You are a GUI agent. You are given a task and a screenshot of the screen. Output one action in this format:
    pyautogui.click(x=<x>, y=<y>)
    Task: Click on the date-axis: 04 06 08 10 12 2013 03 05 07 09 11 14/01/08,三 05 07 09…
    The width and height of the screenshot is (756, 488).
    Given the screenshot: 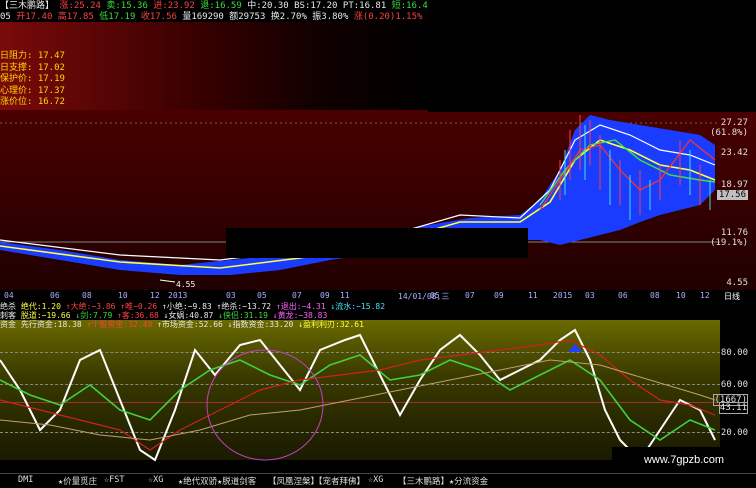 What is the action you would take?
    pyautogui.click(x=378, y=296)
    